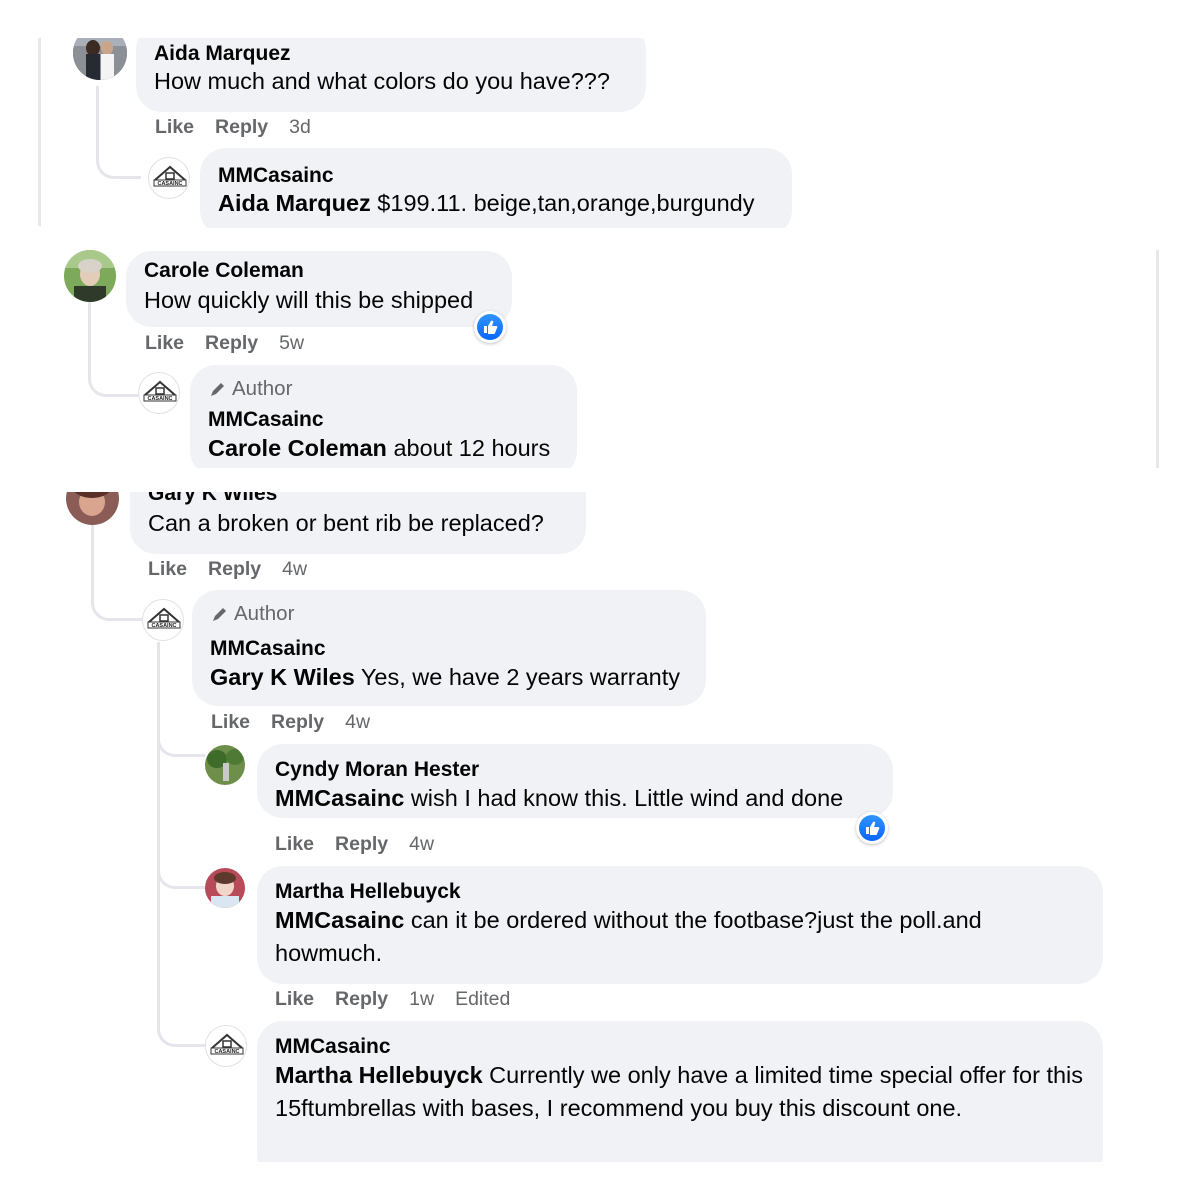 Image resolution: width=1200 pixels, height=1200 pixels. Describe the element at coordinates (421, 999) in the screenshot. I see `timestamp: 1w` at that location.